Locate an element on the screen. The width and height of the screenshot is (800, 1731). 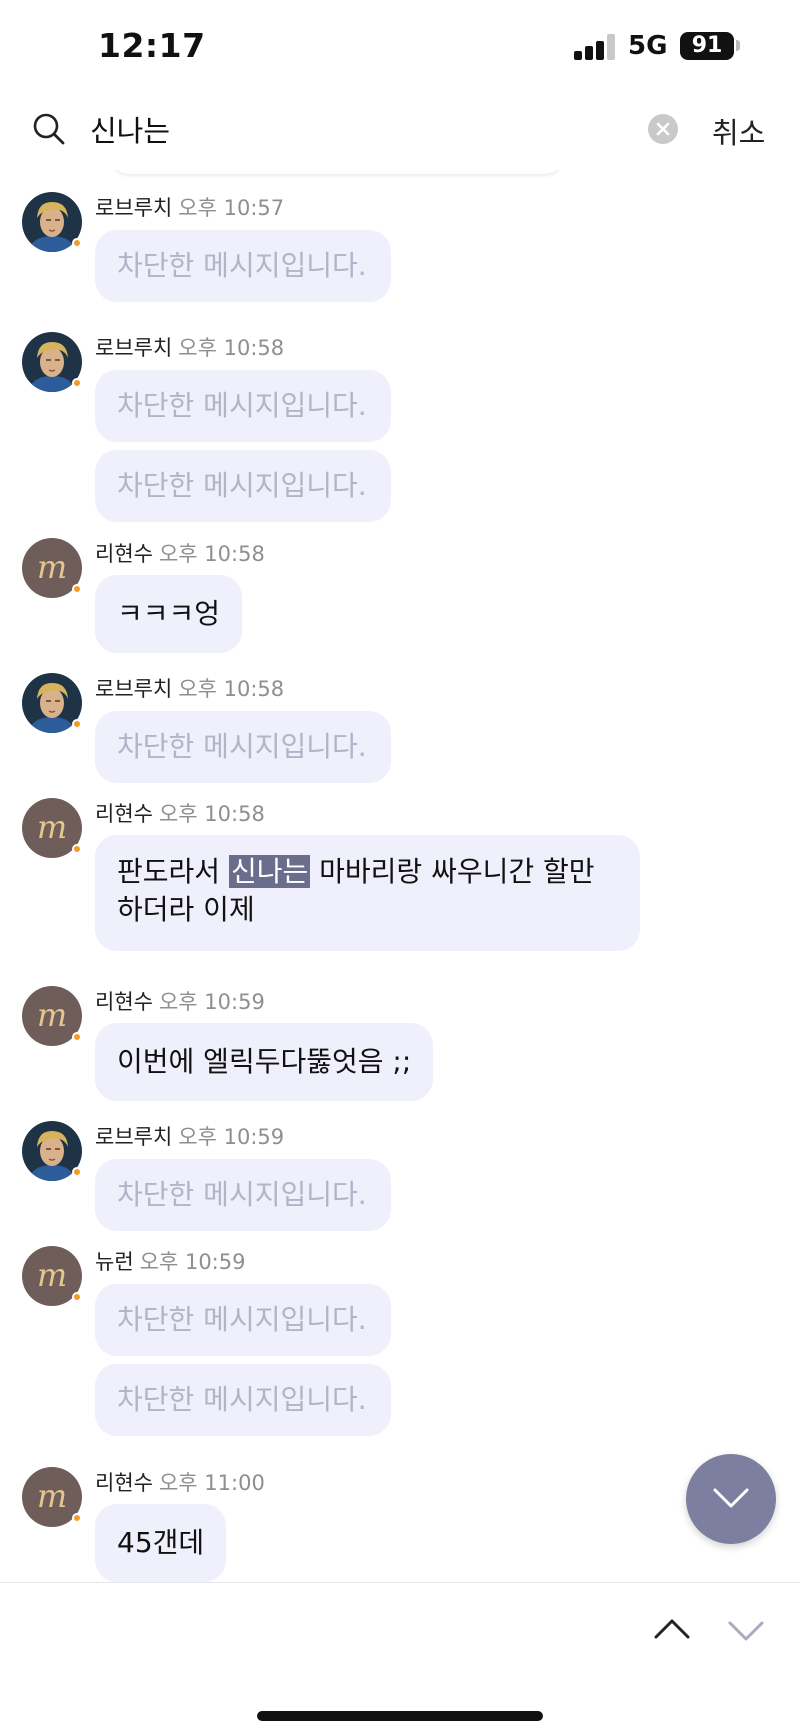
search-match-highlight: 신나는 is located at coordinates (269, 871).